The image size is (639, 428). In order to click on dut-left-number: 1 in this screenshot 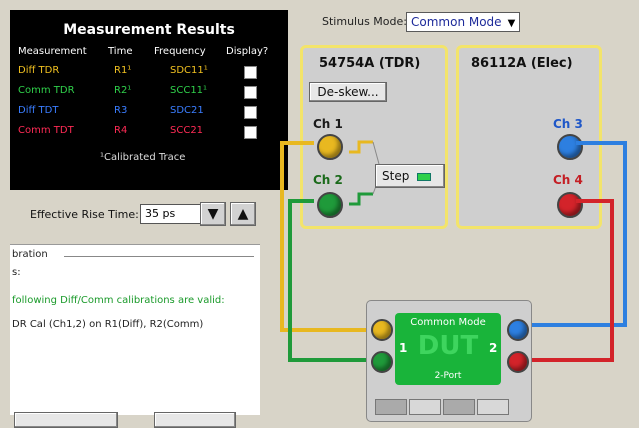, I will do `click(403, 348)`.